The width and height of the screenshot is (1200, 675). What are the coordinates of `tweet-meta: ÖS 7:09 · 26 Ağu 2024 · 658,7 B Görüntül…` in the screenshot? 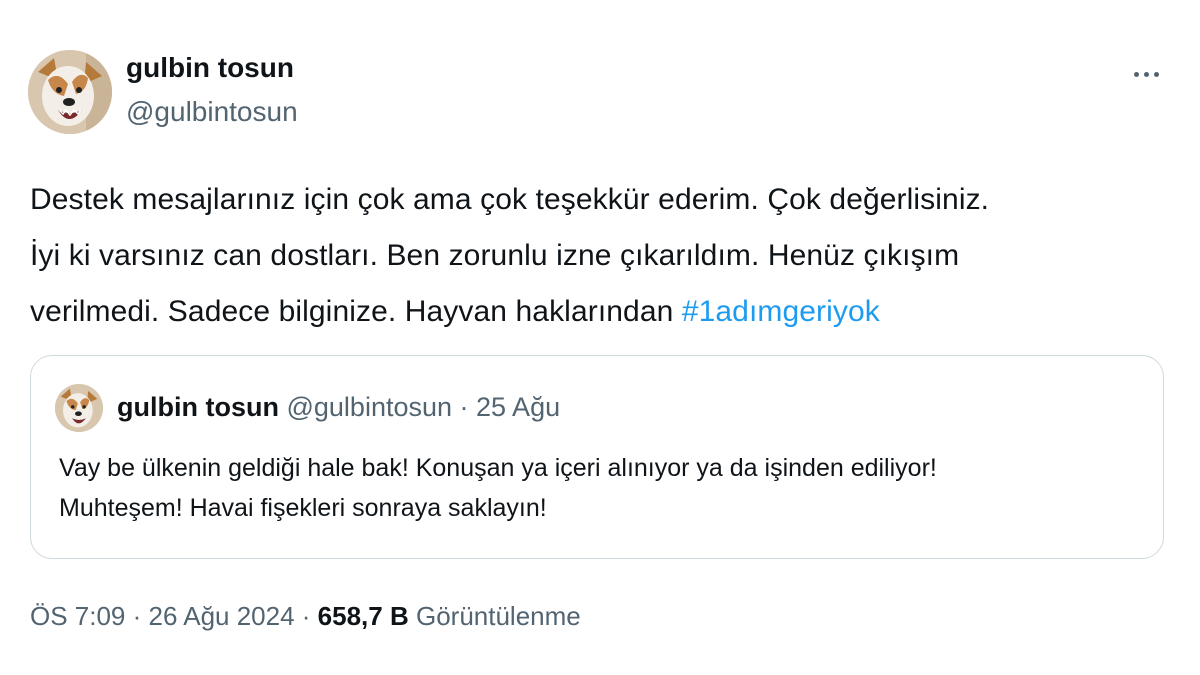 It's located at (305, 616).